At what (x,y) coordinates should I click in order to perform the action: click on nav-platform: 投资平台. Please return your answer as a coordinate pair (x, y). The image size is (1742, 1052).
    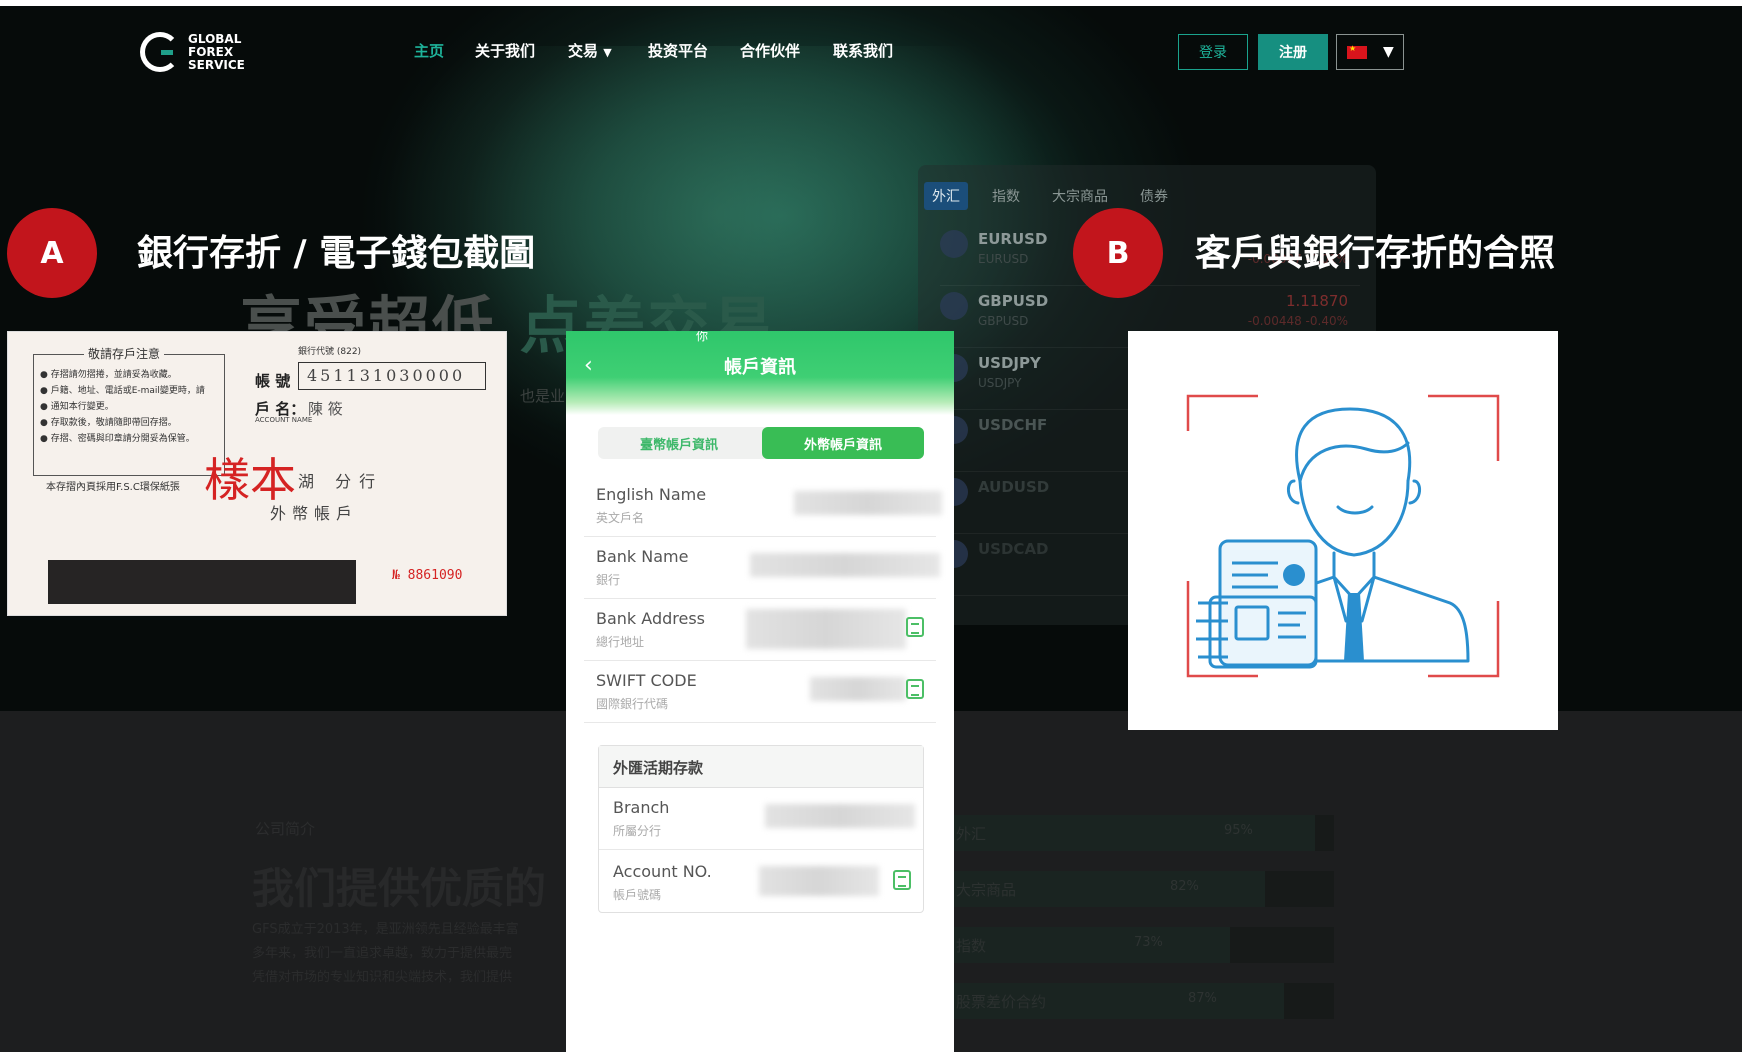
    Looking at the image, I should click on (678, 50).